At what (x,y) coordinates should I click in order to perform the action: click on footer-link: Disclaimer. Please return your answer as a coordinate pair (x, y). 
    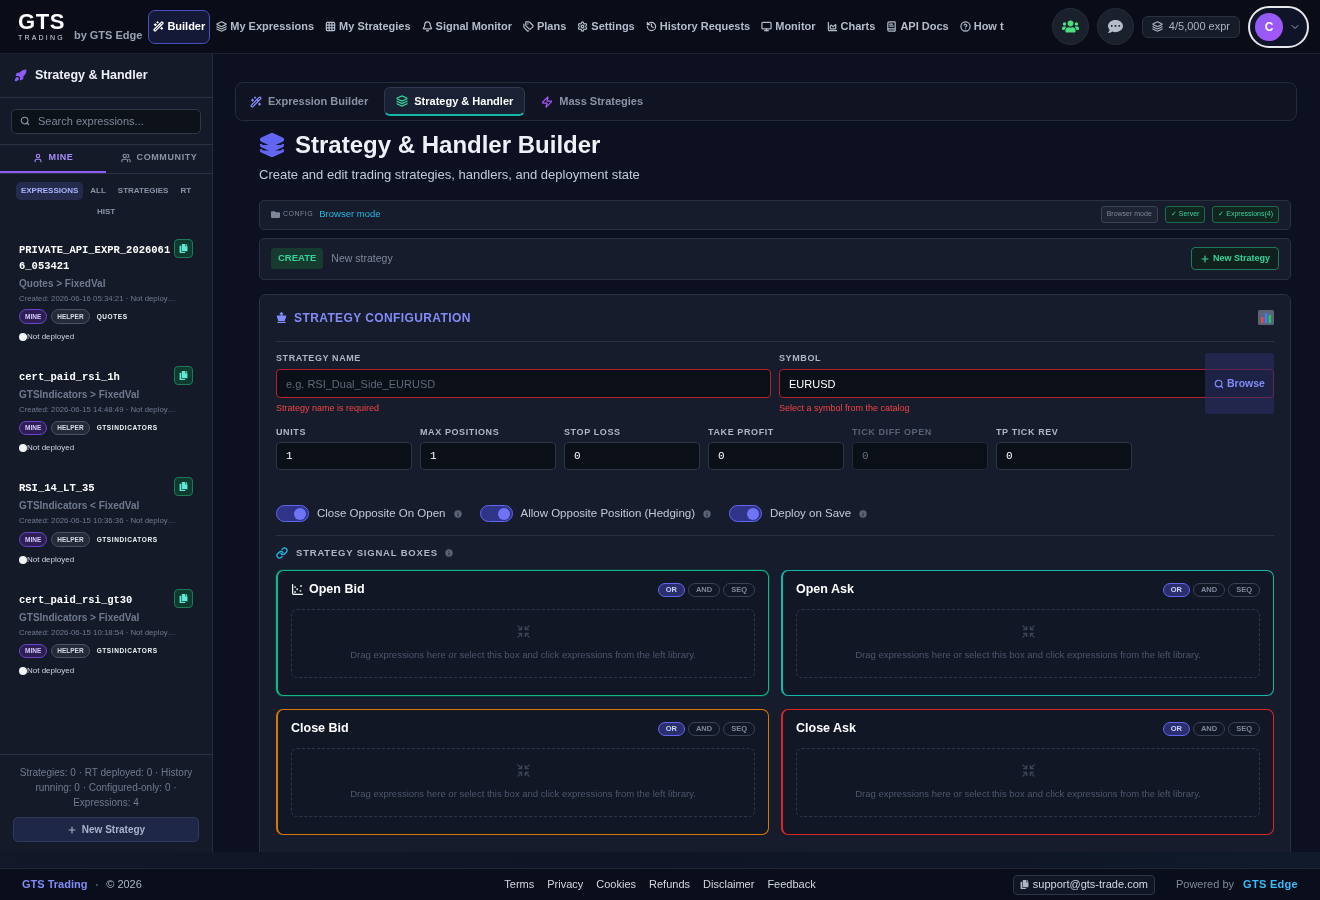
    Looking at the image, I should click on (729, 884).